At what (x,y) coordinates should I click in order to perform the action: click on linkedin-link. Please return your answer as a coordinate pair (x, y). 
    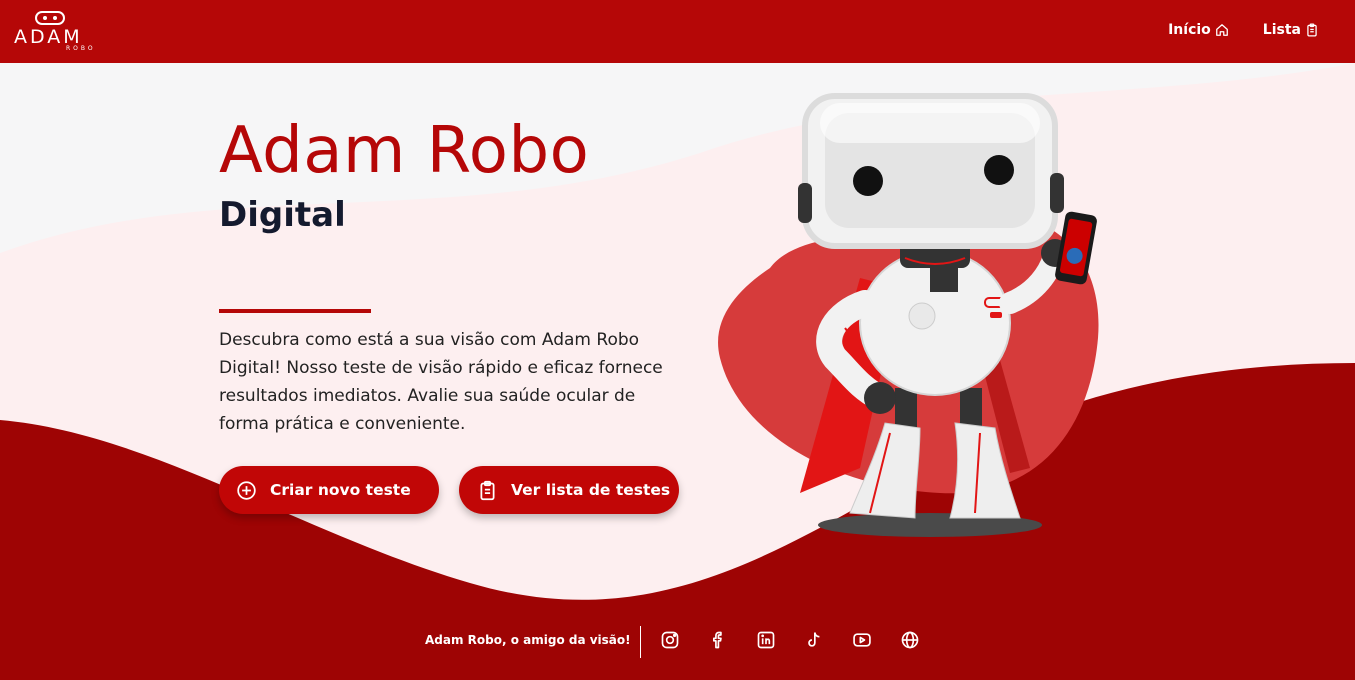
    Looking at the image, I should click on (766, 640).